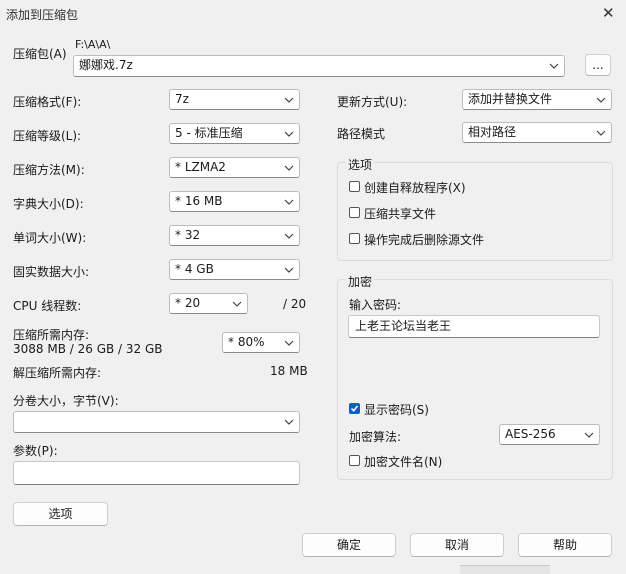 This screenshot has height=574, width=626. I want to click on threads-select: * 20, so click(208, 303).